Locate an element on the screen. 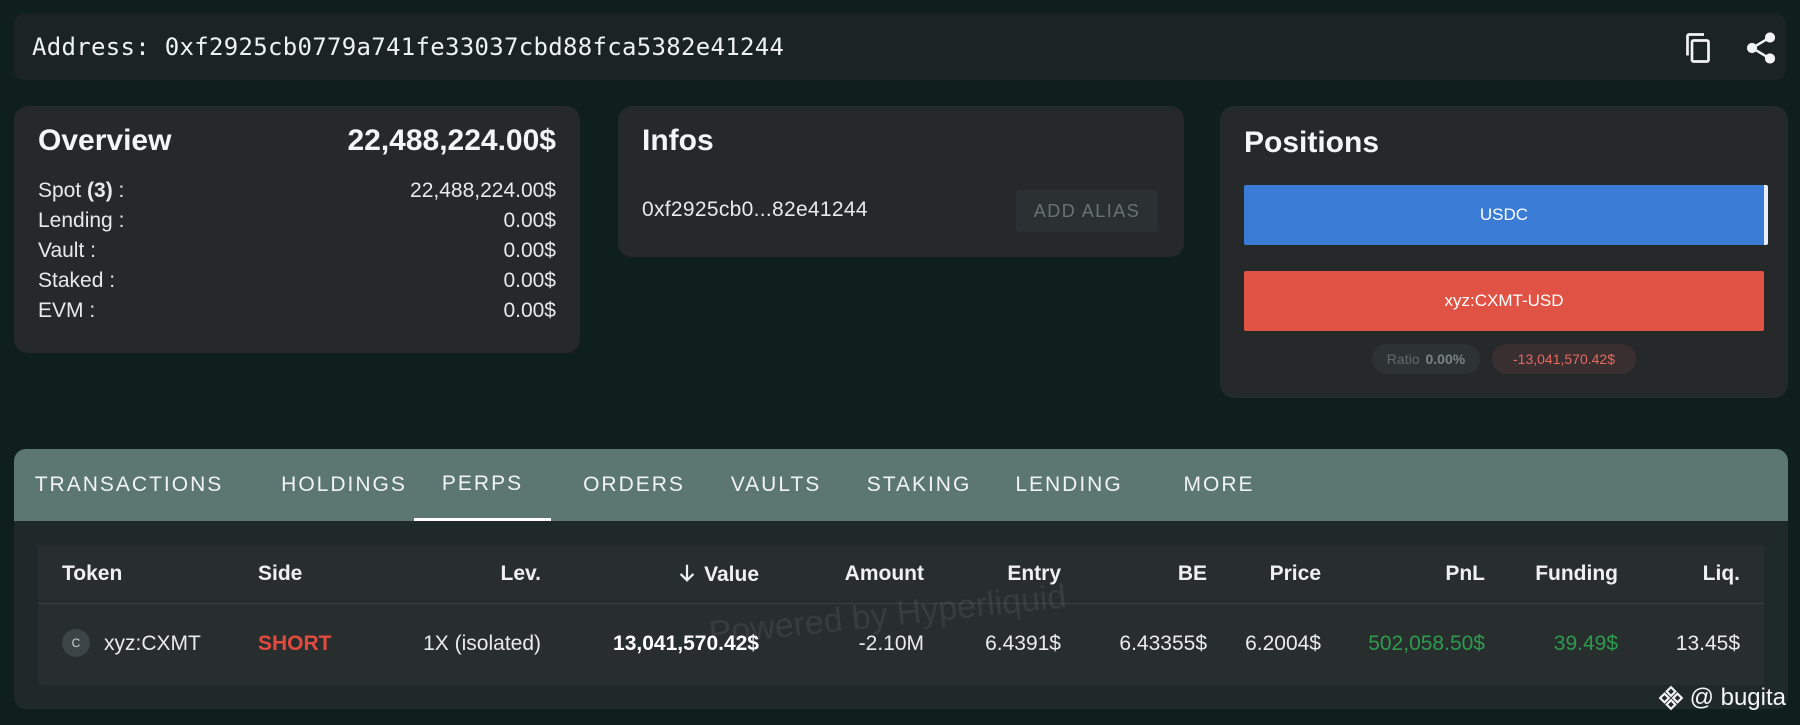 Image resolution: width=1800 pixels, height=725 pixels. infos-title: Infos is located at coordinates (678, 140).